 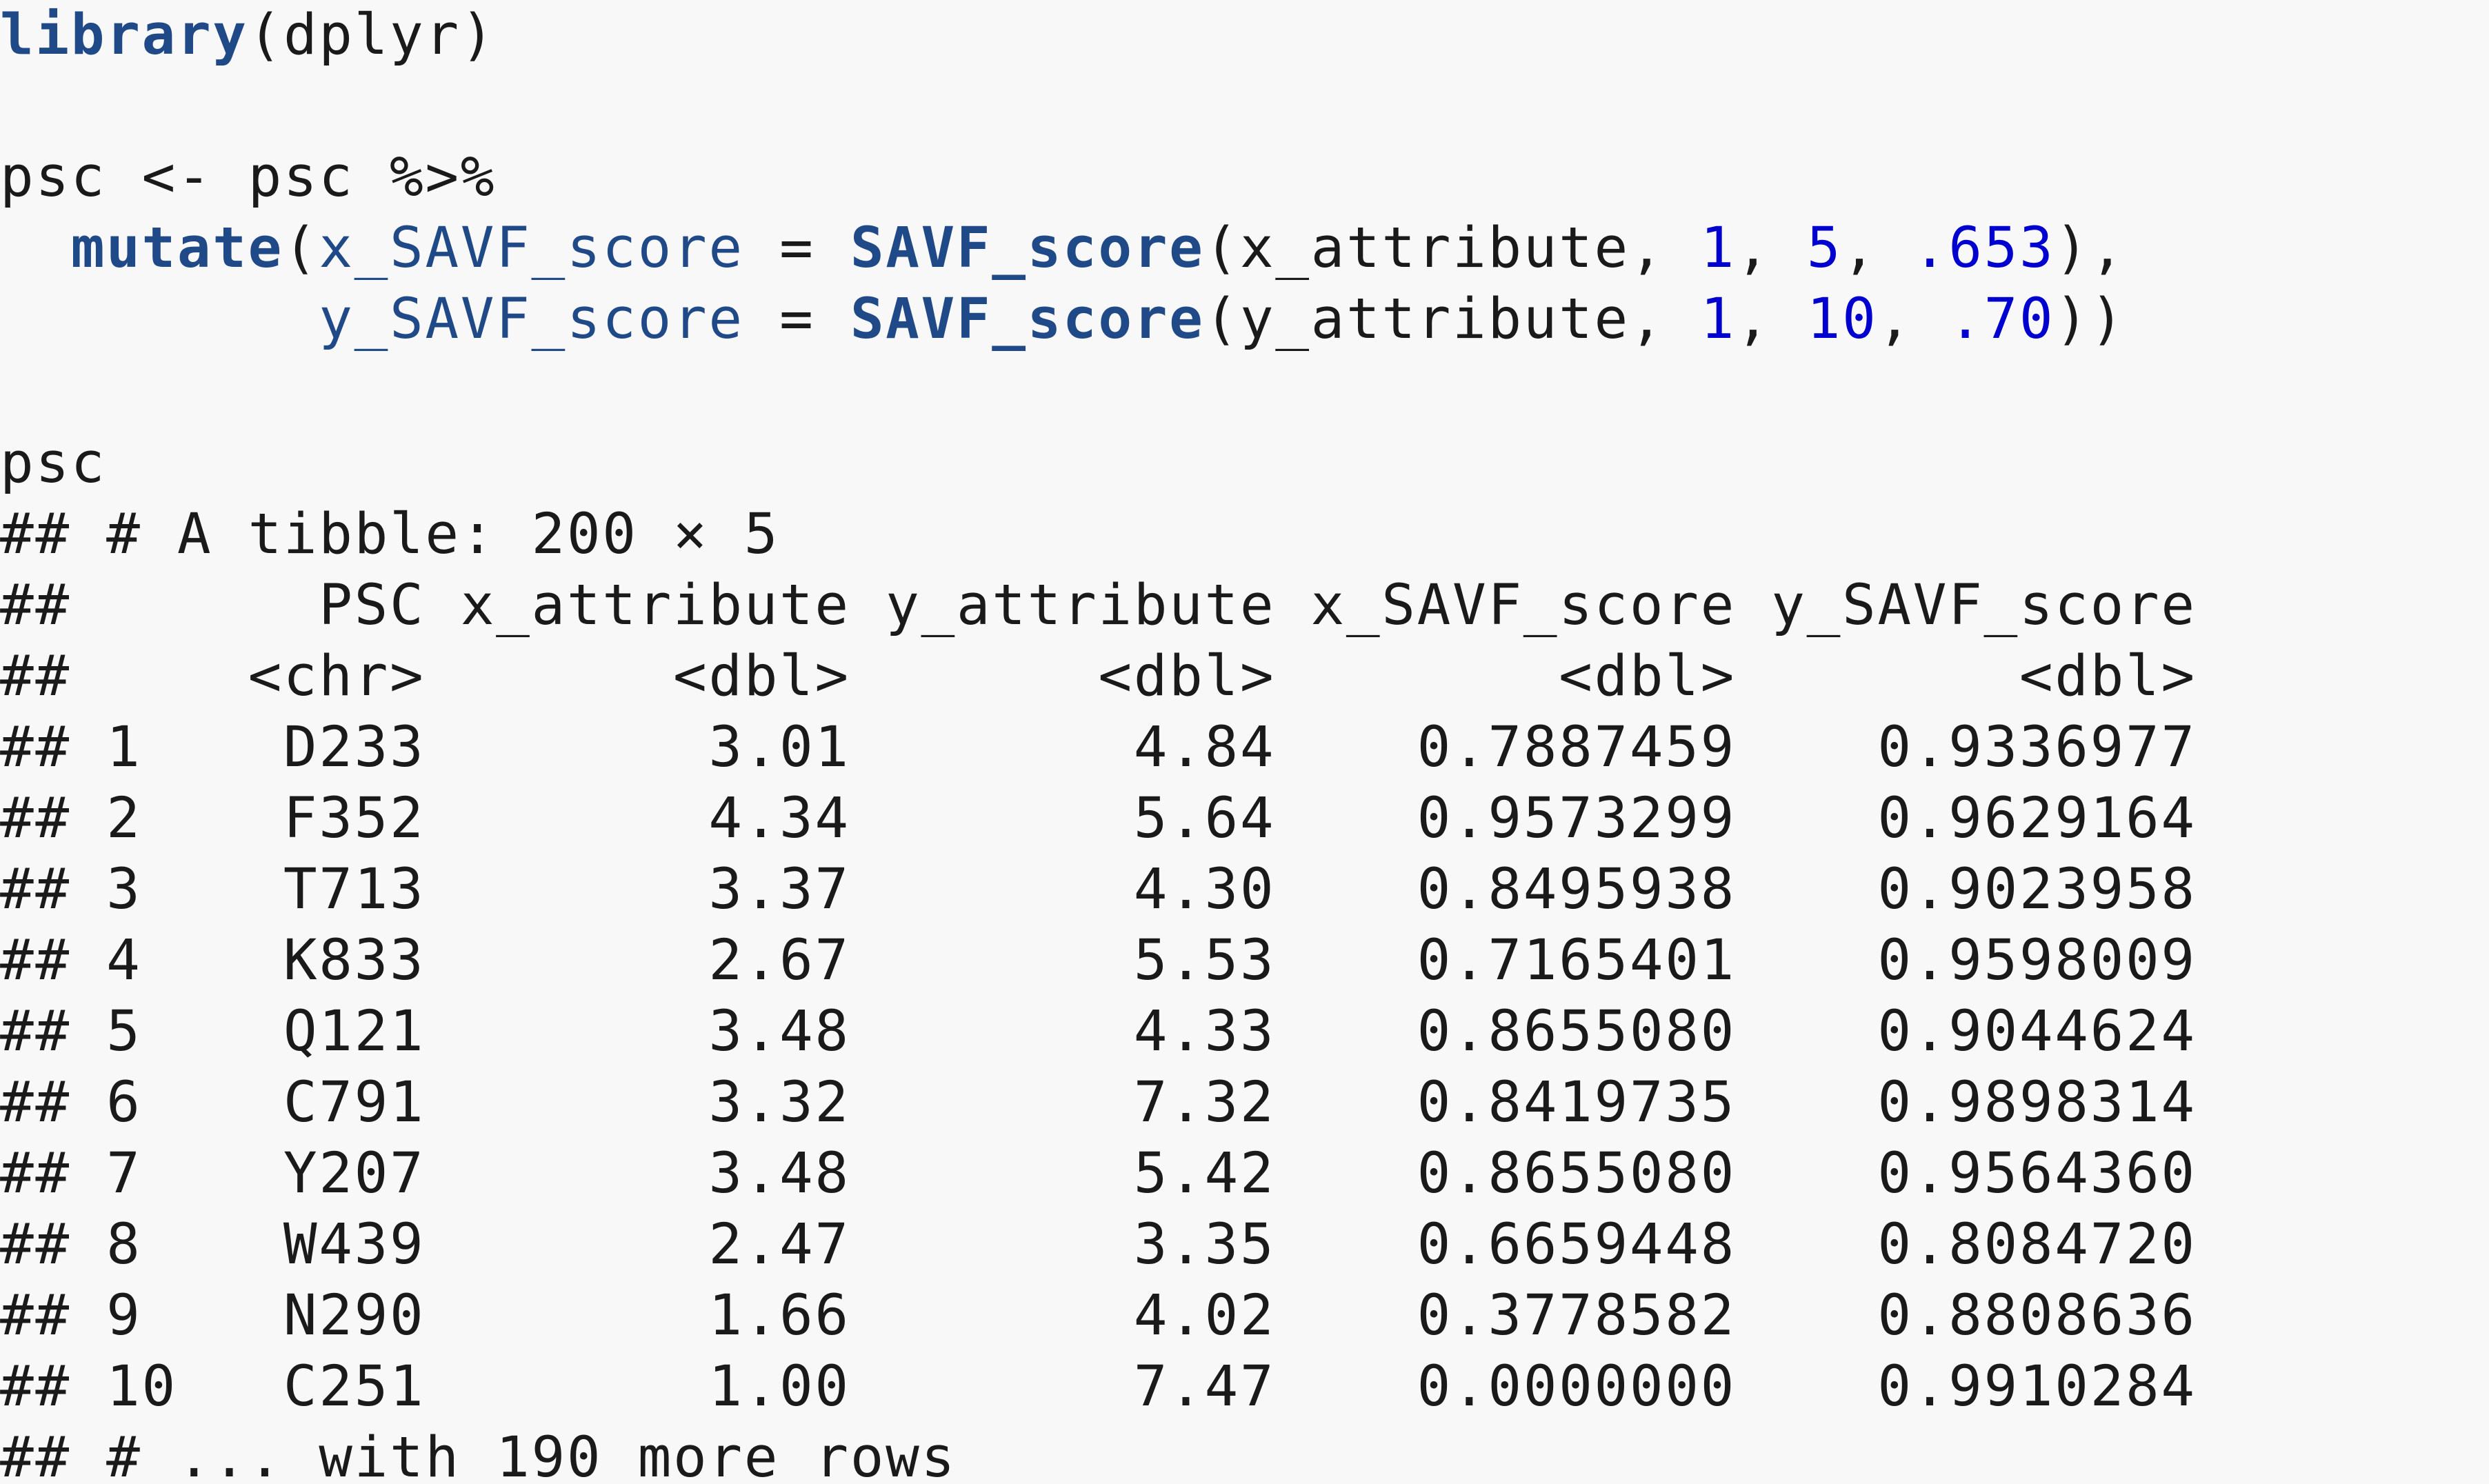 I want to click on table-row: ## 1 D233 3.01 4.84 0.7887459 0.9336977, so click(x=1098, y=747).